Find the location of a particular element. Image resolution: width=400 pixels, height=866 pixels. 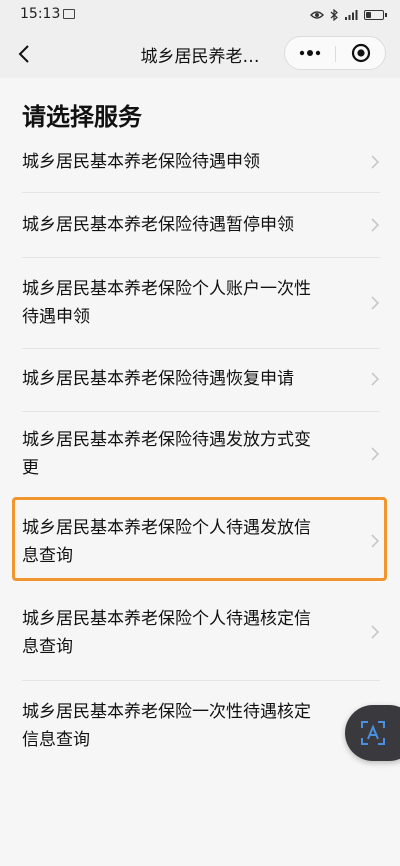

eye-icon is located at coordinates (317, 15).